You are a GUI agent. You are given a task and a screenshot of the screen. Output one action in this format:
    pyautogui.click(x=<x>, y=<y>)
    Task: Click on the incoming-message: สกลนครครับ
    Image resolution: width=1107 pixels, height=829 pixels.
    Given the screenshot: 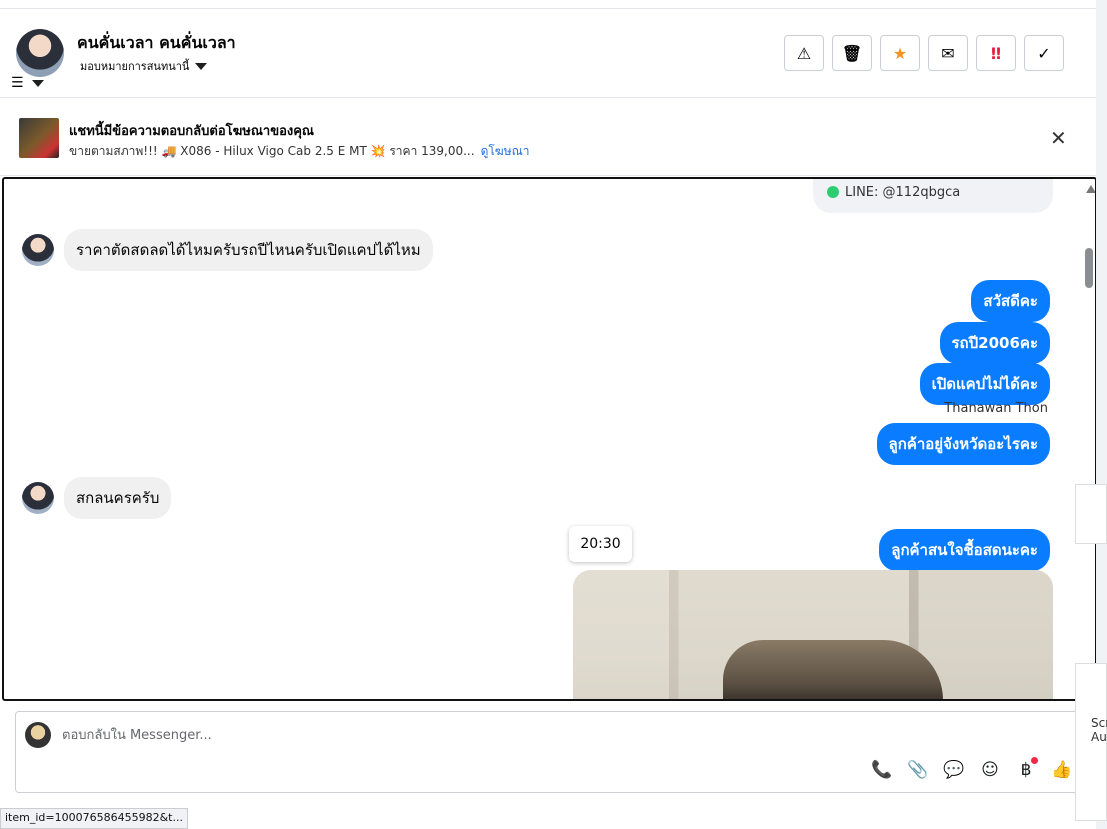 What is the action you would take?
    pyautogui.click(x=97, y=498)
    